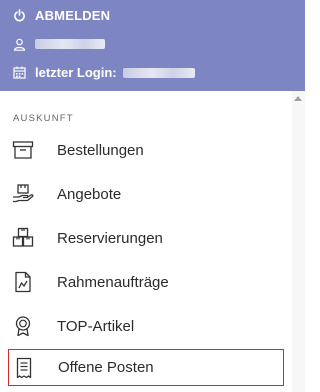 The width and height of the screenshot is (320, 392). What do you see at coordinates (158, 72) in the screenshot?
I see `redacted-login-date` at bounding box center [158, 72].